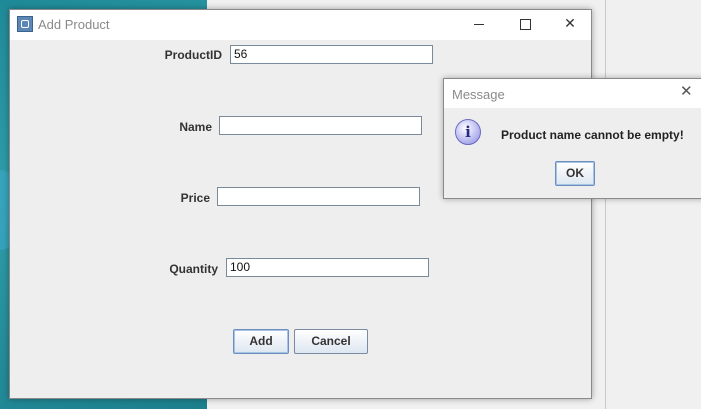 The image size is (701, 409). I want to click on maximize-icon, so click(525, 24).